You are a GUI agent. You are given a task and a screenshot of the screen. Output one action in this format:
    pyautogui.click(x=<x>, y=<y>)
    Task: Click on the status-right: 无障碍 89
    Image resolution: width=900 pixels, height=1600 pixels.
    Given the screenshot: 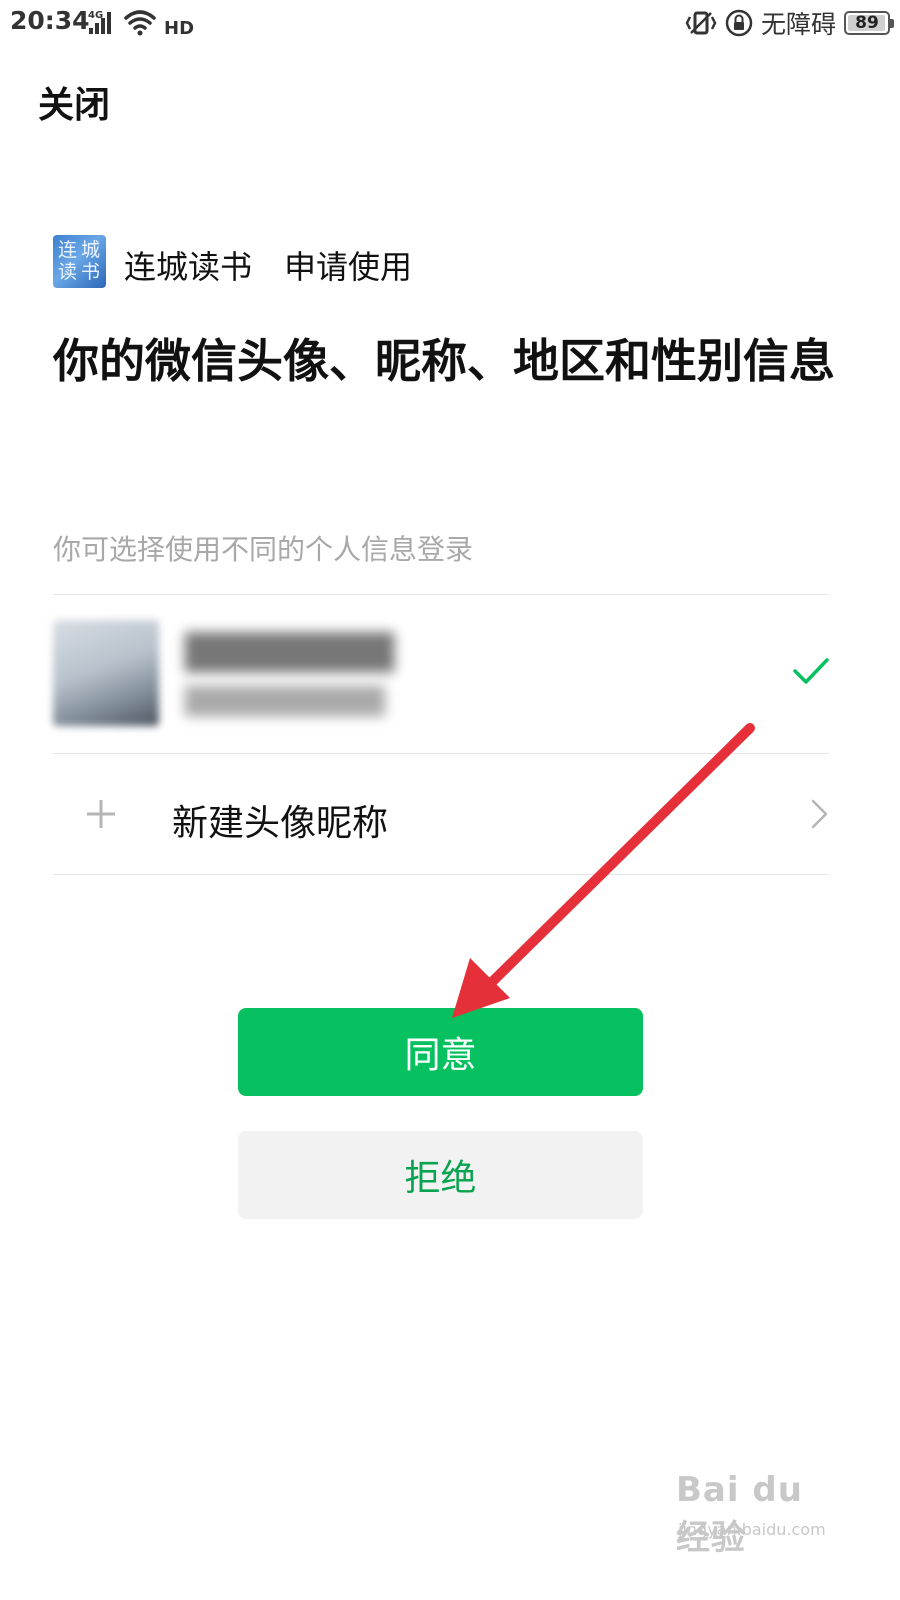 What is the action you would take?
    pyautogui.click(x=789, y=23)
    